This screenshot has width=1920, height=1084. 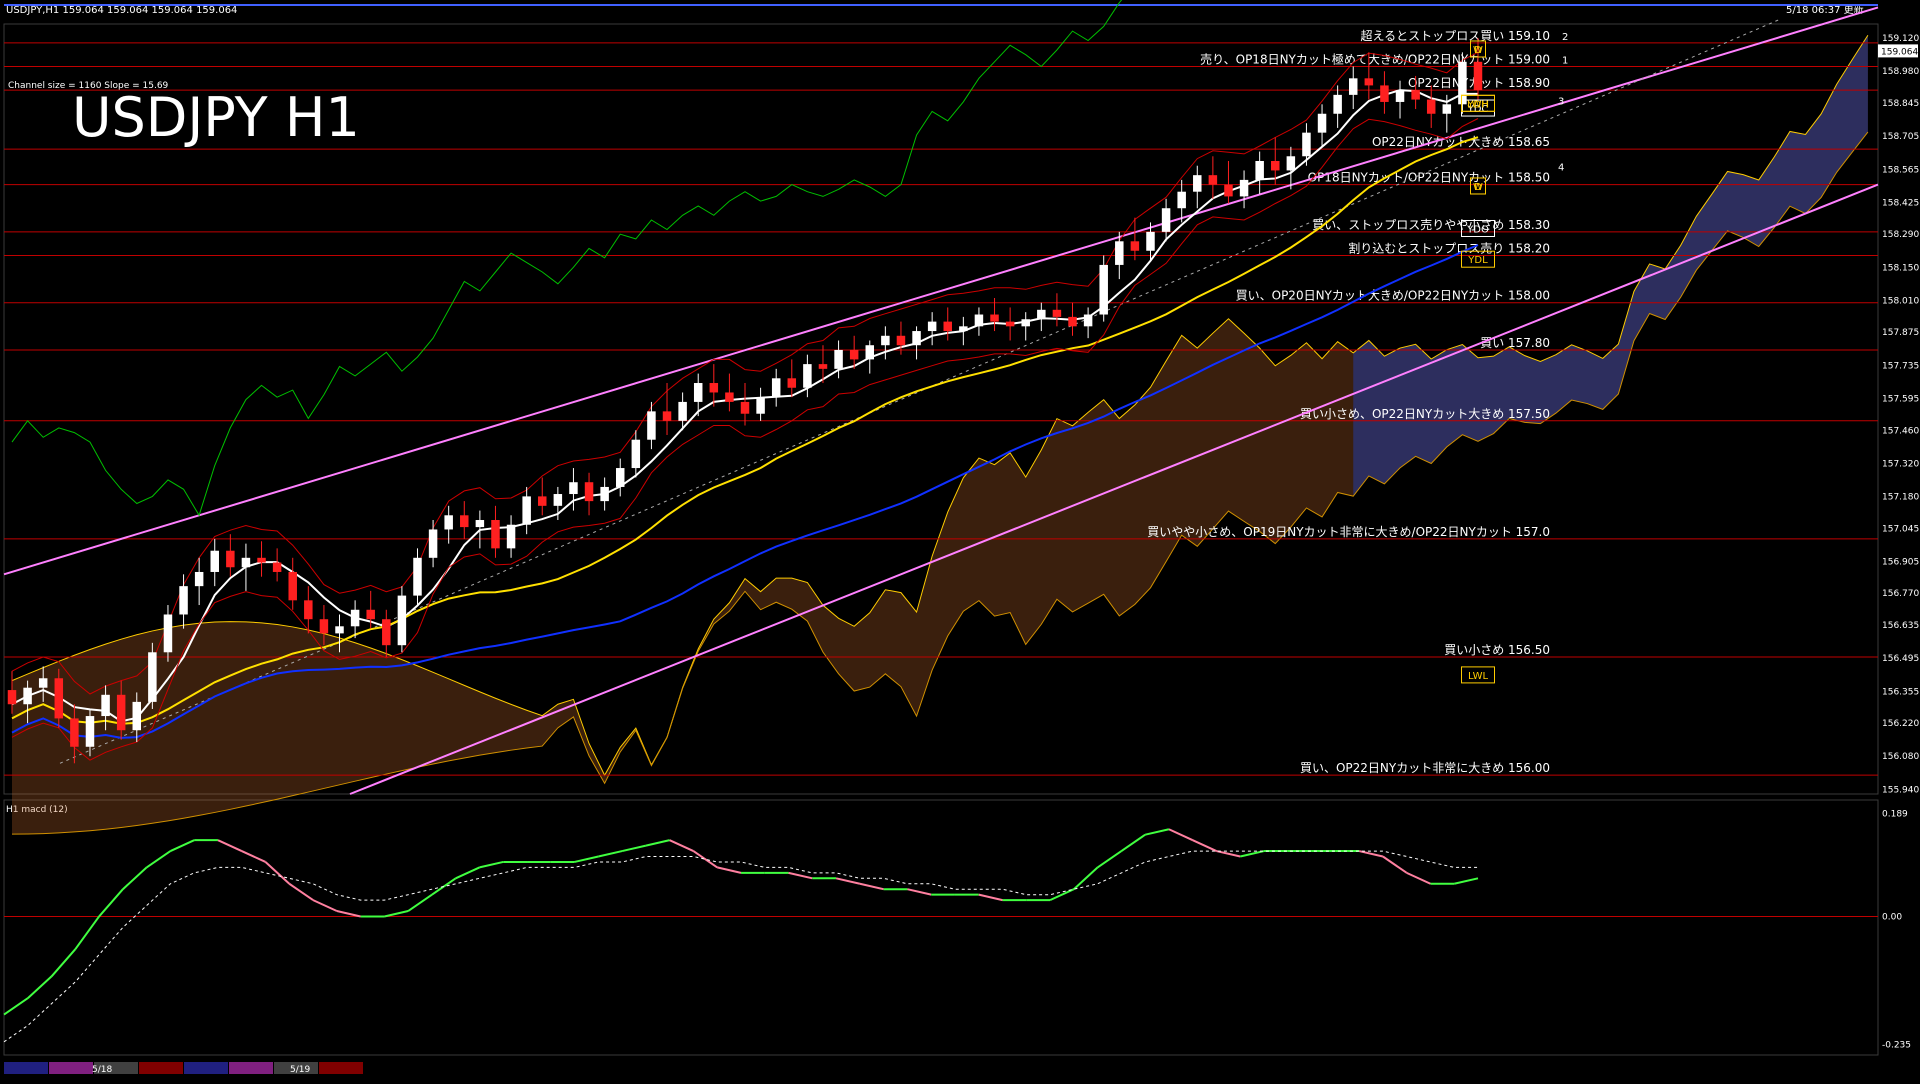 I want to click on level-label: 買い、ストップロス売りやや小さめ 158.30, so click(x=1431, y=224).